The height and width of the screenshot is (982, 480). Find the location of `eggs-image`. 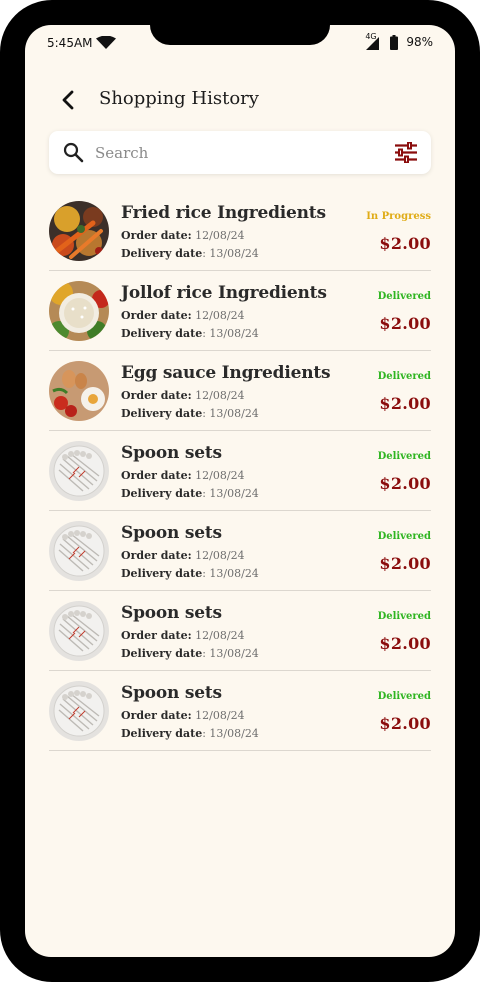

eggs-image is located at coordinates (79, 391).